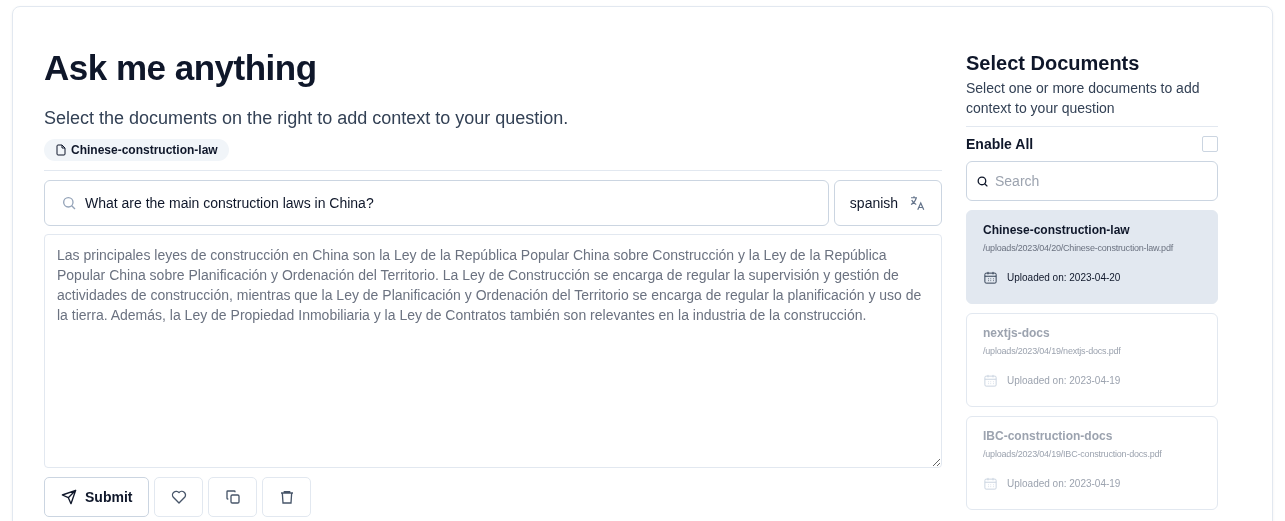 This screenshot has width=1285, height=521. I want to click on upload-date: Uploaded on: 2023-04-20, so click(1064, 277).